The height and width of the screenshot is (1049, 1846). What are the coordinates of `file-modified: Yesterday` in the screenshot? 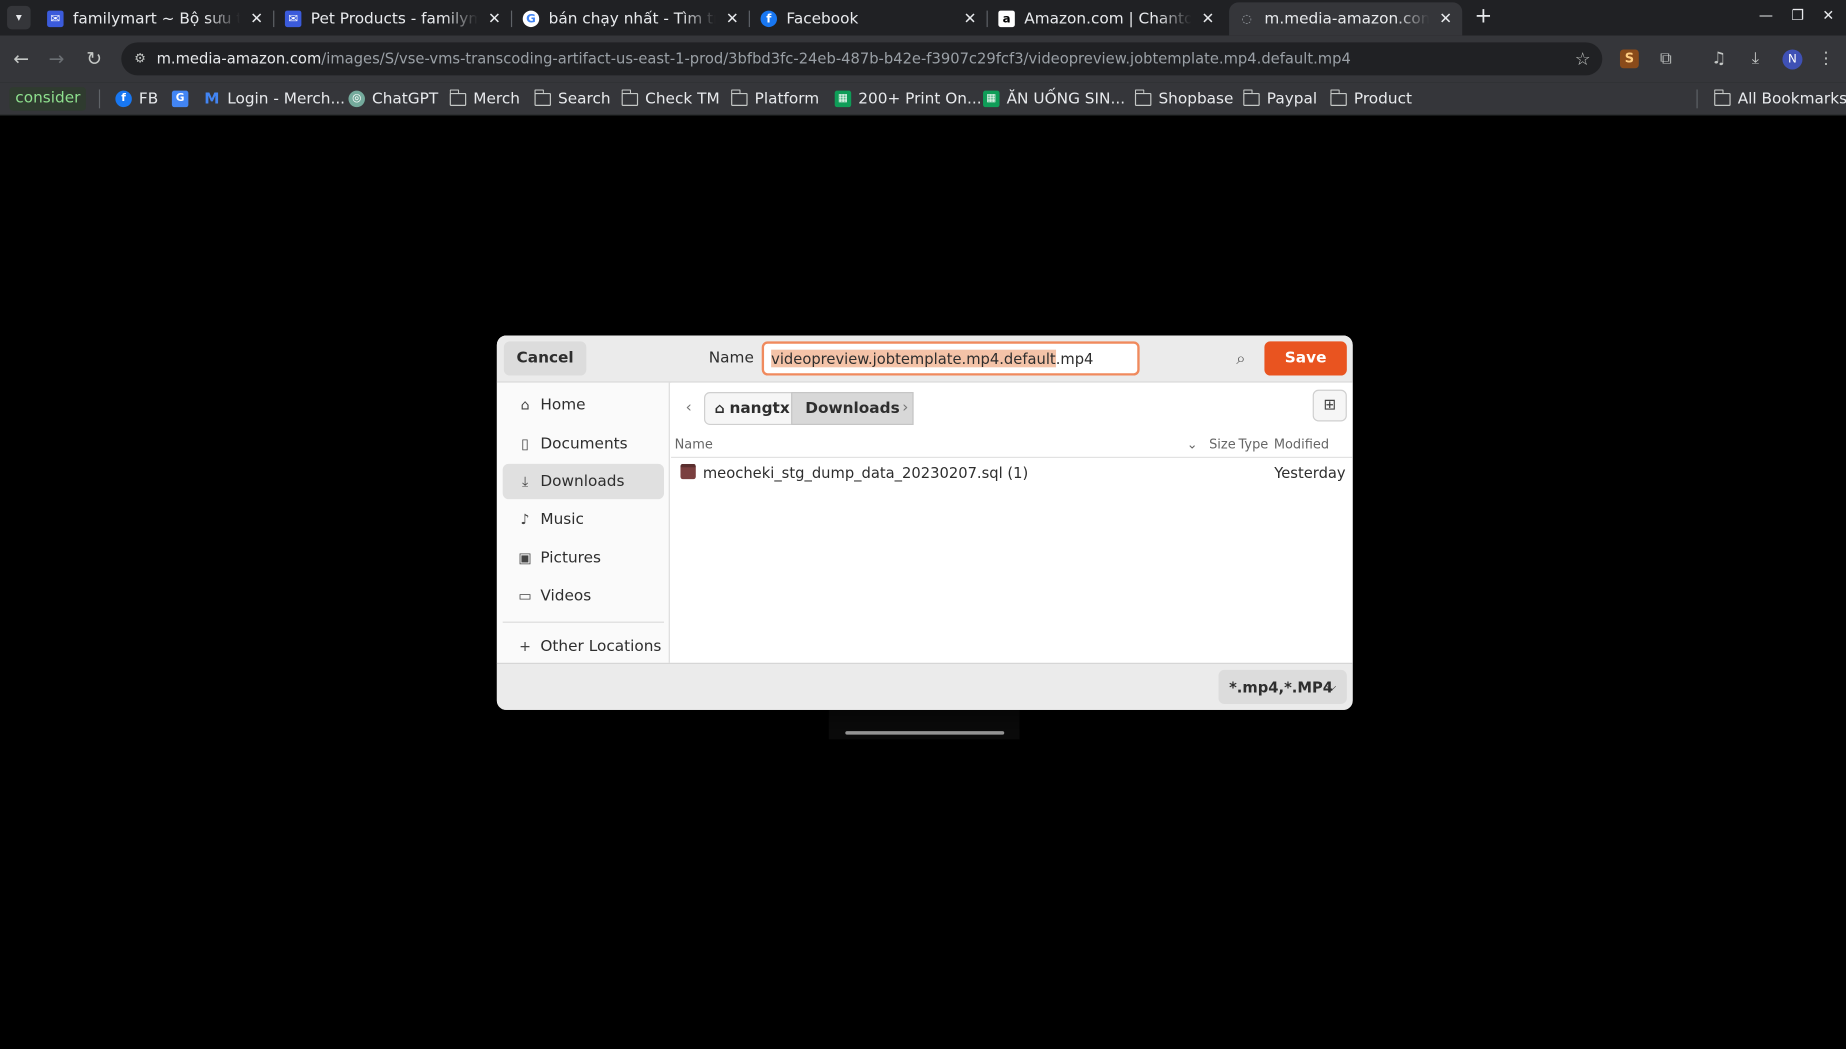 It's located at (1310, 472).